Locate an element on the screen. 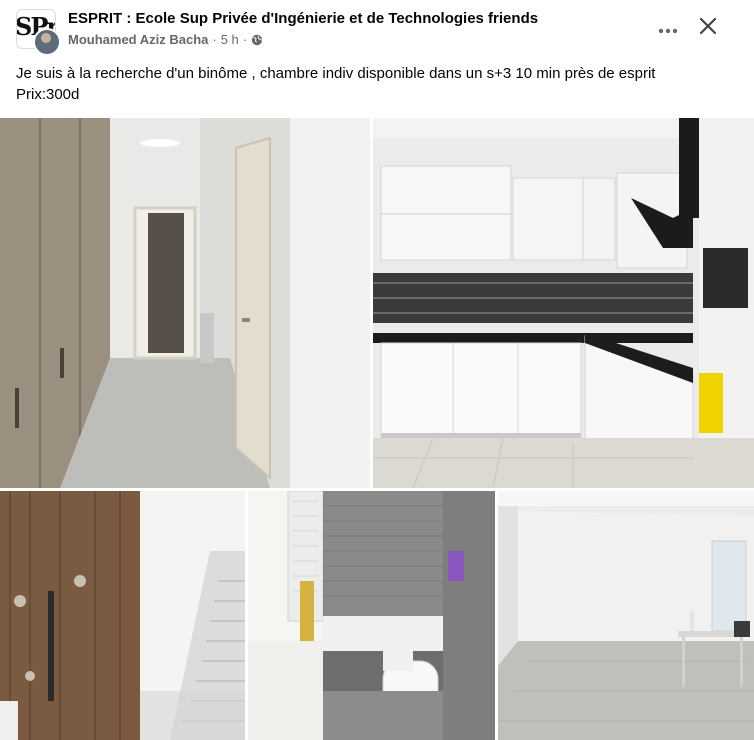 The image size is (754, 740). more-dots-icon is located at coordinates (668, 28).